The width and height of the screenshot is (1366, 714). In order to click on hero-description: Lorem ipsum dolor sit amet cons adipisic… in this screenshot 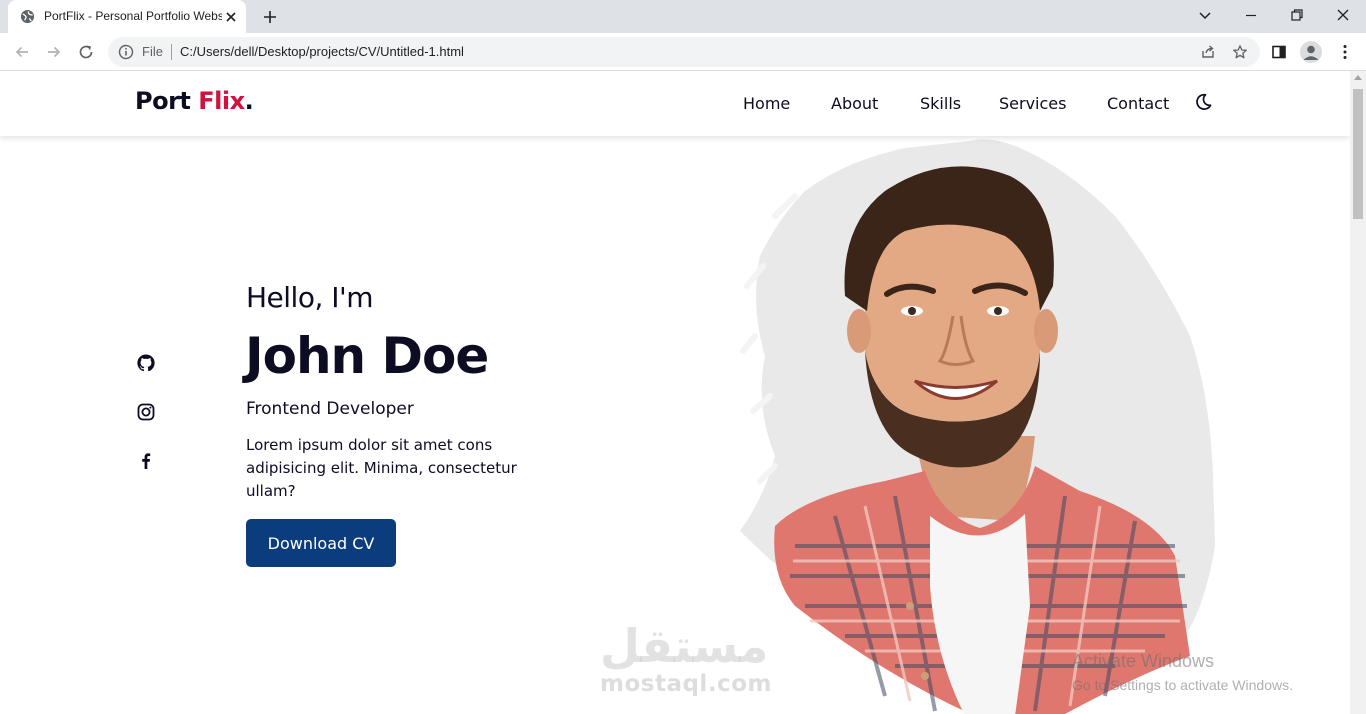, I will do `click(381, 468)`.